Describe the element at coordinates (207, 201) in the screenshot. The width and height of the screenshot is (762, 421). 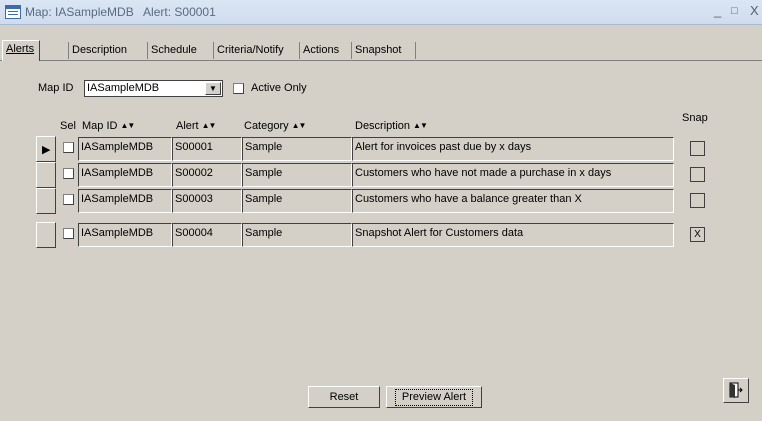
I see `cell-alert: S00003` at that location.